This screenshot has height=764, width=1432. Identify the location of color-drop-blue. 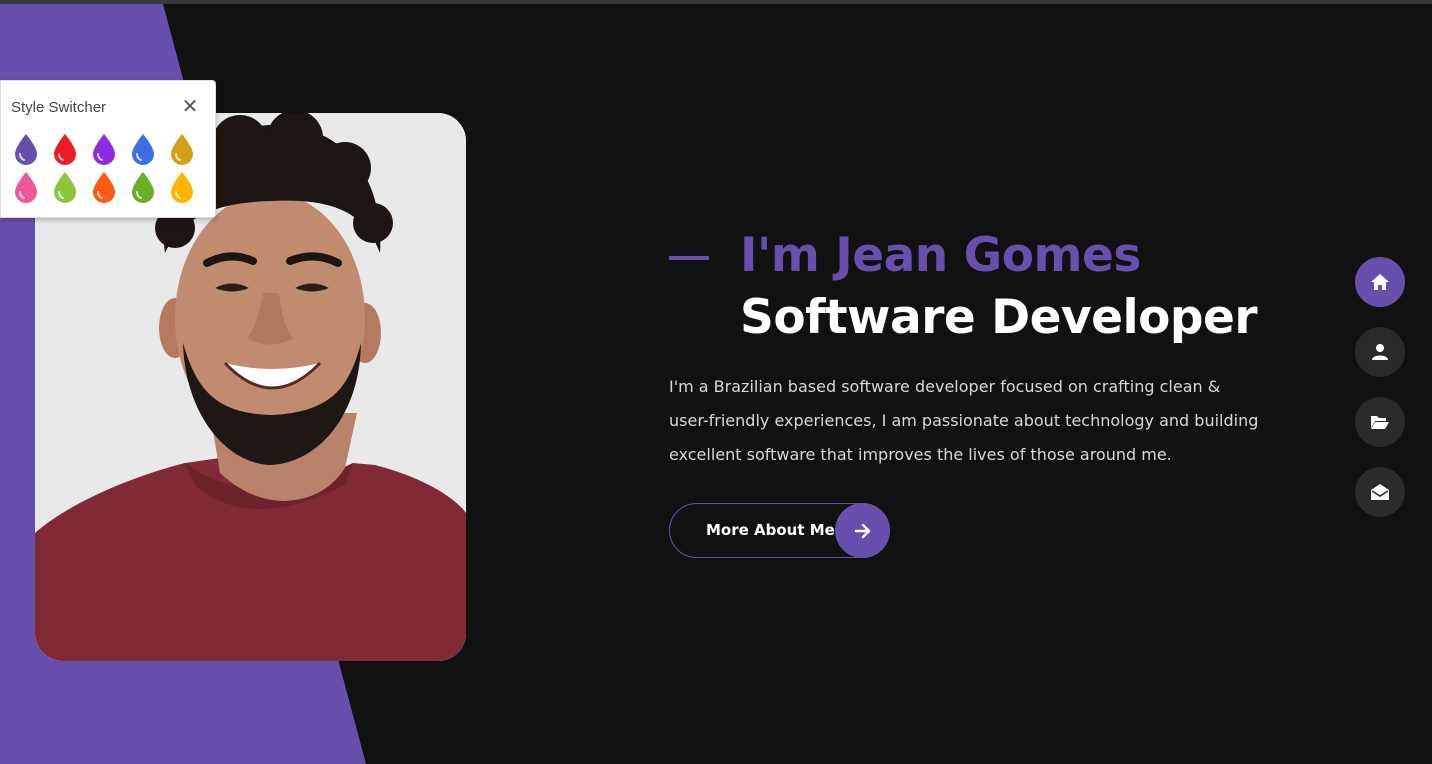
(143, 149).